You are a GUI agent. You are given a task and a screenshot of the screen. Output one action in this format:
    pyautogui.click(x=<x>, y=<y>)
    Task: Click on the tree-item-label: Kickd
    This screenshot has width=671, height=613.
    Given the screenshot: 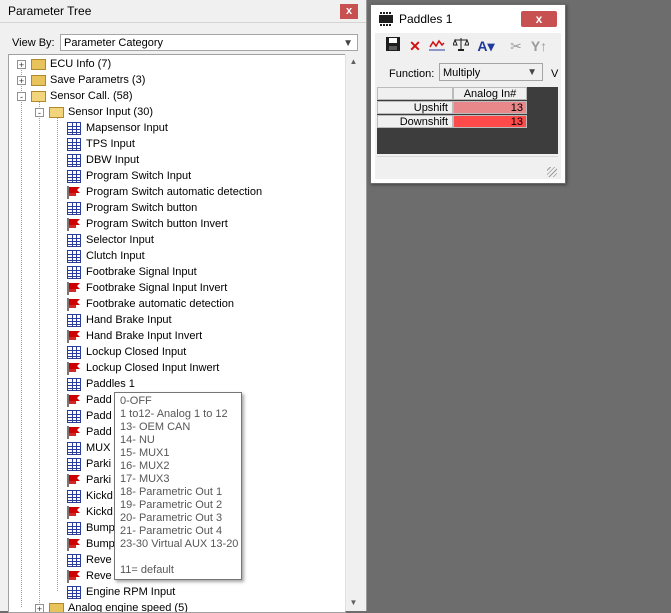 What is the action you would take?
    pyautogui.click(x=99, y=512)
    